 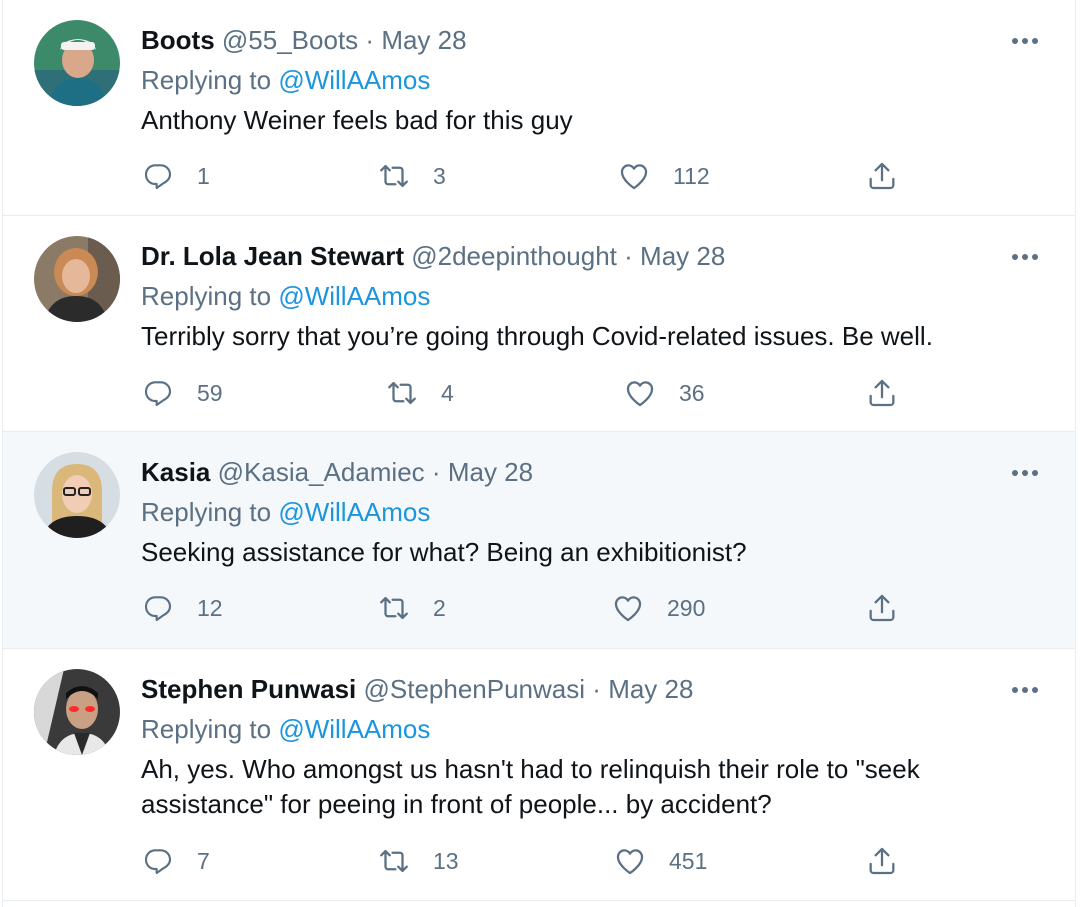 What do you see at coordinates (203, 860) in the screenshot?
I see `reply-count: 7` at bounding box center [203, 860].